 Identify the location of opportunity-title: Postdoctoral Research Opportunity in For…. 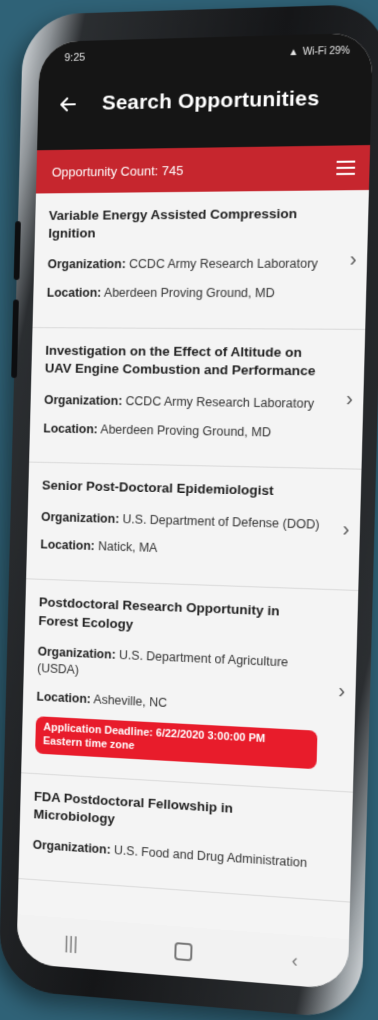
(179, 617).